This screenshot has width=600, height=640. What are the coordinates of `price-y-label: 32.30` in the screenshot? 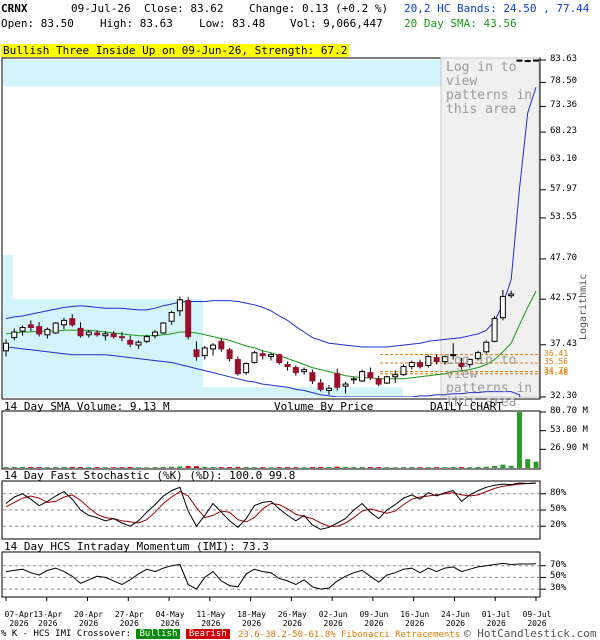 It's located at (564, 396).